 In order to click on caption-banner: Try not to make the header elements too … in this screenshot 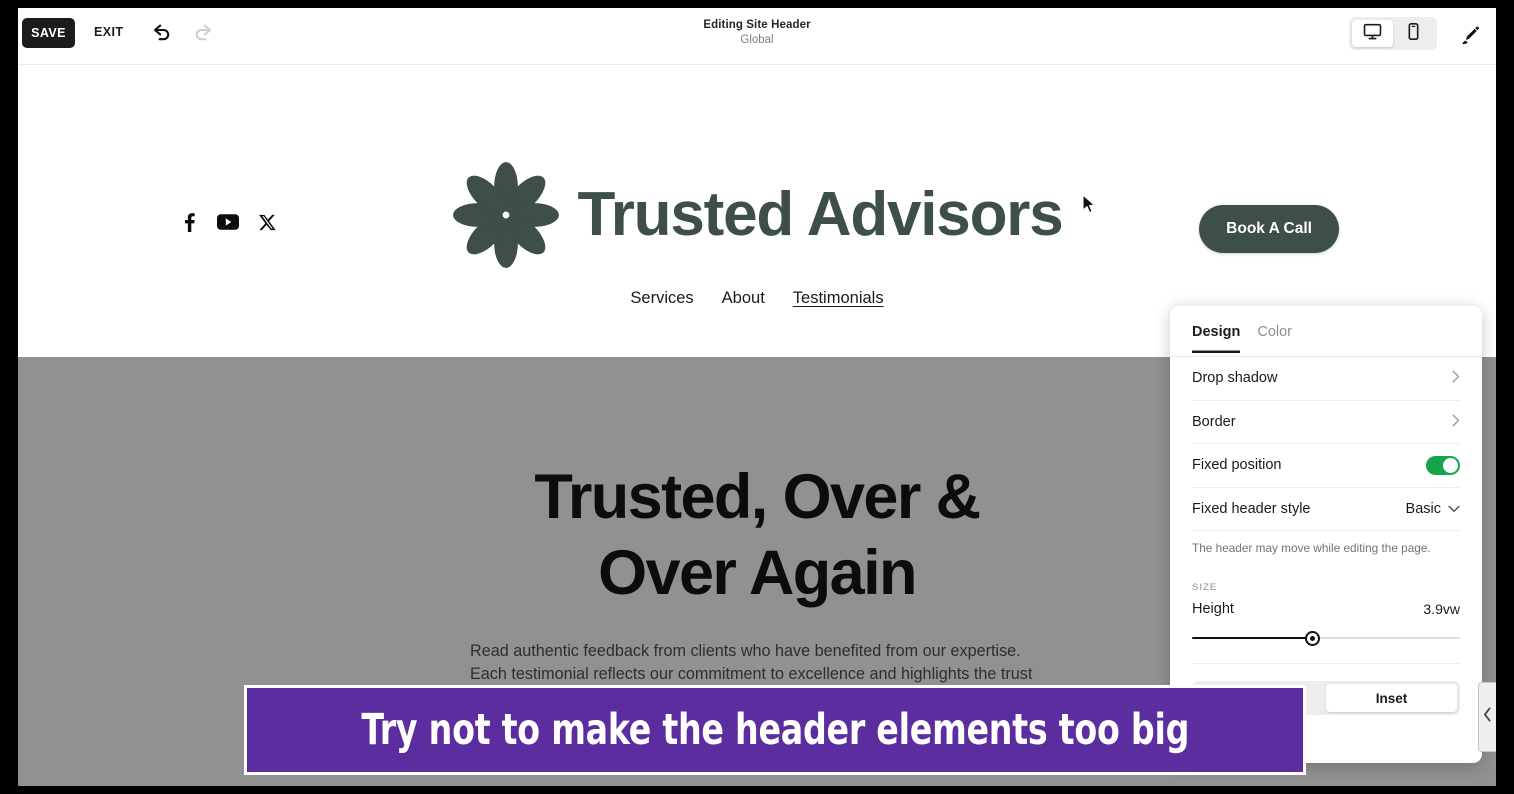, I will do `click(775, 730)`.